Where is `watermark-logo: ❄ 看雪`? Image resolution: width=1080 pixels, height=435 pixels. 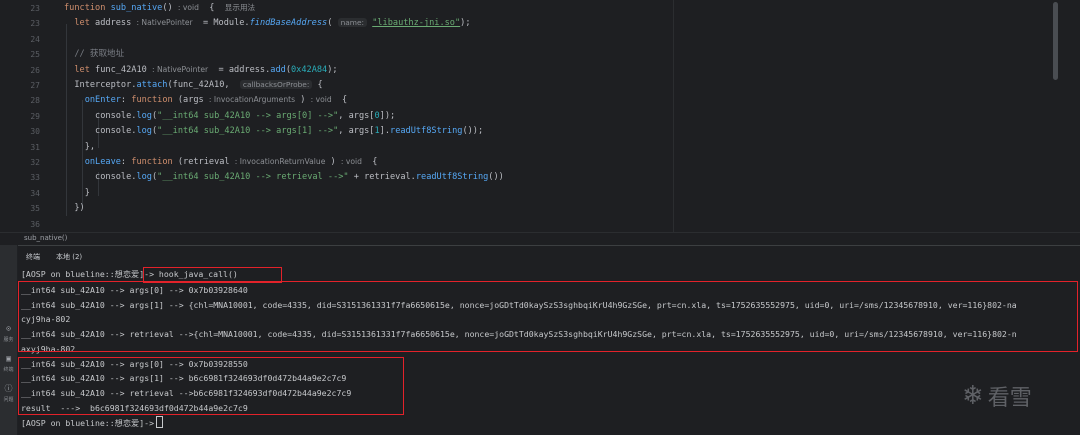 watermark-logo: ❄ 看雪 is located at coordinates (997, 396).